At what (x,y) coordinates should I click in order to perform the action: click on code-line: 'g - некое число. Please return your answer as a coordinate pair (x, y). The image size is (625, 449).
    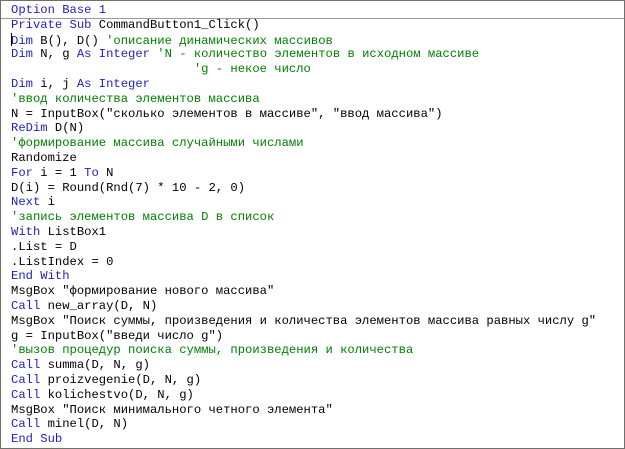
    Looking at the image, I should click on (316, 69).